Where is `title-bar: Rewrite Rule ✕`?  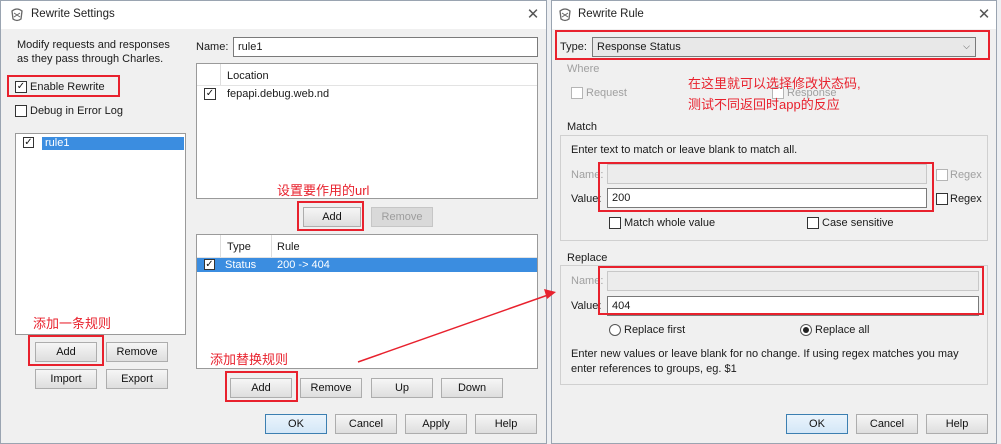 title-bar: Rewrite Rule ✕ is located at coordinates (774, 15).